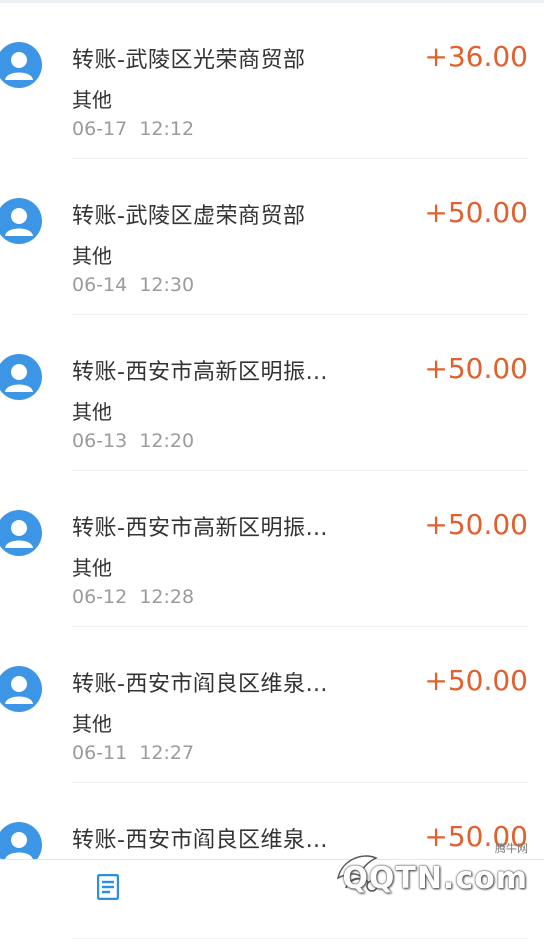 This screenshot has height=939, width=544. Describe the element at coordinates (476, 56) in the screenshot. I see `transaction-amount: +36.00` at that location.